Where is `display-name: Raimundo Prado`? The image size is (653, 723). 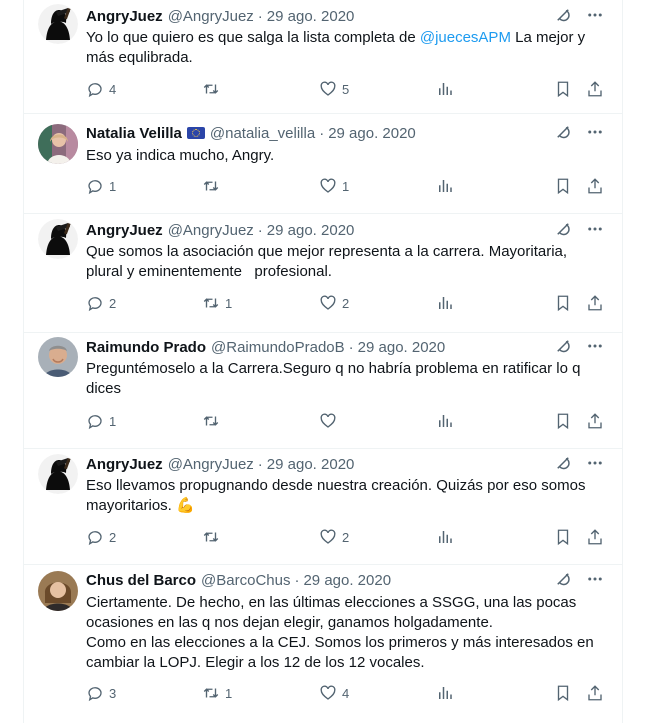 display-name: Raimundo Prado is located at coordinates (146, 347).